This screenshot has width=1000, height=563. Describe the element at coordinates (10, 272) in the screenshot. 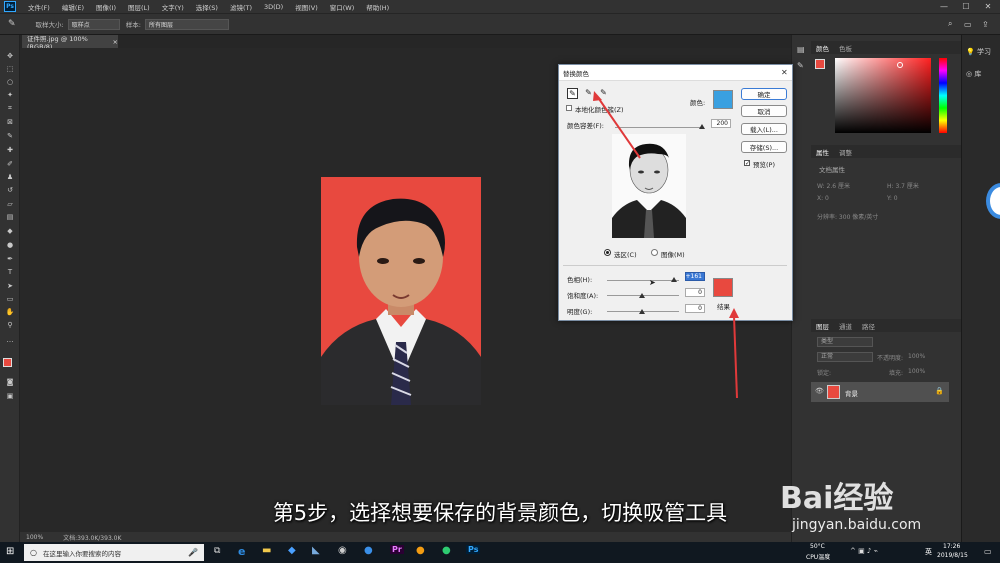

I see `type-tool-icon: T` at that location.